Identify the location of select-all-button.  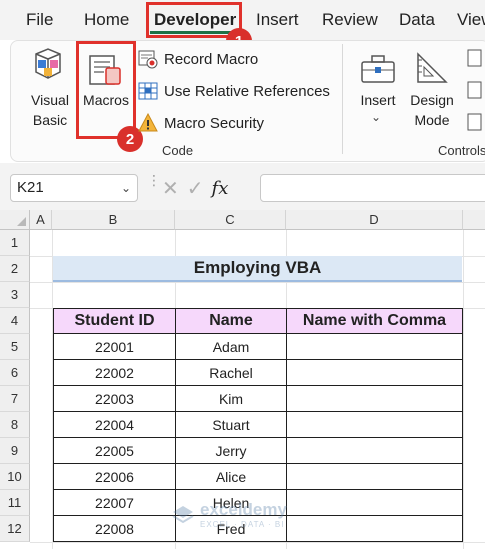
(15, 220).